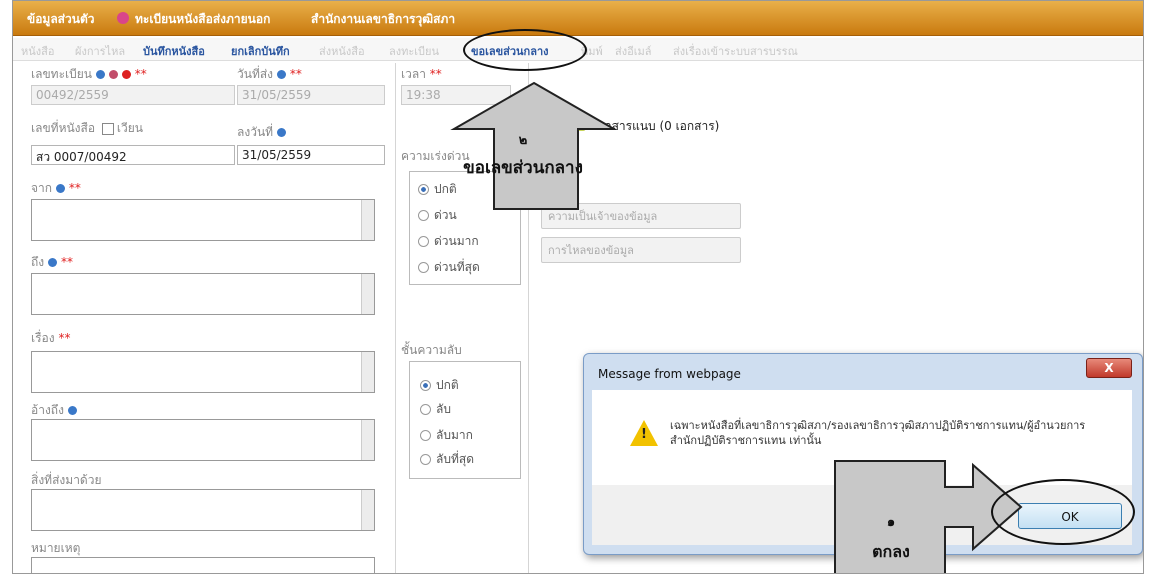  I want to click on divider, so click(395, 318).